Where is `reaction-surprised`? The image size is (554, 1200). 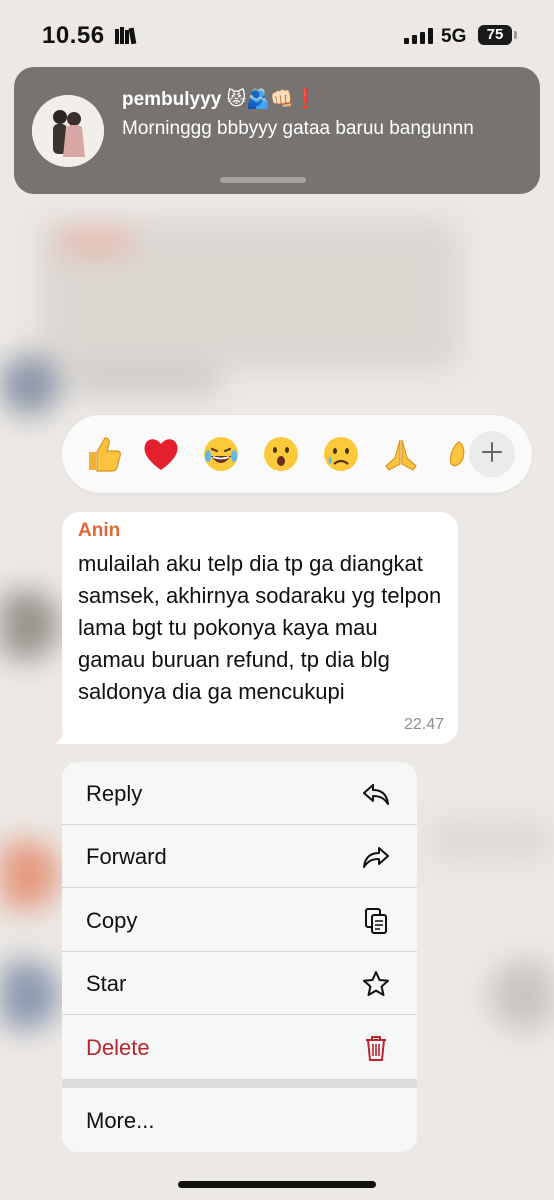 reaction-surprised is located at coordinates (281, 454).